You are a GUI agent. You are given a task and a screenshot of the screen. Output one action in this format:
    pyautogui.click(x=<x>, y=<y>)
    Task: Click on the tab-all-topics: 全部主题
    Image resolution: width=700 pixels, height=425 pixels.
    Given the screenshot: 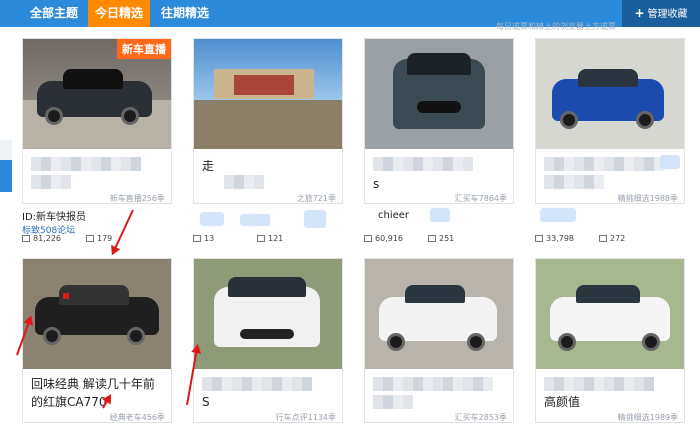 What is the action you would take?
    pyautogui.click(x=54, y=13)
    